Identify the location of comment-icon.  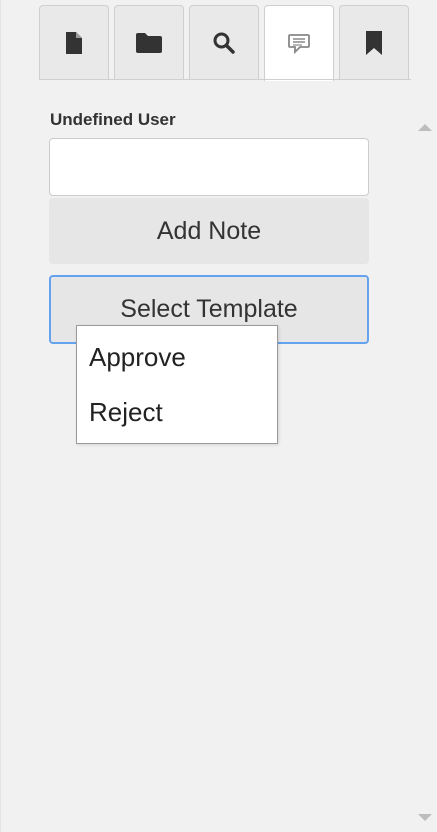
(299, 43).